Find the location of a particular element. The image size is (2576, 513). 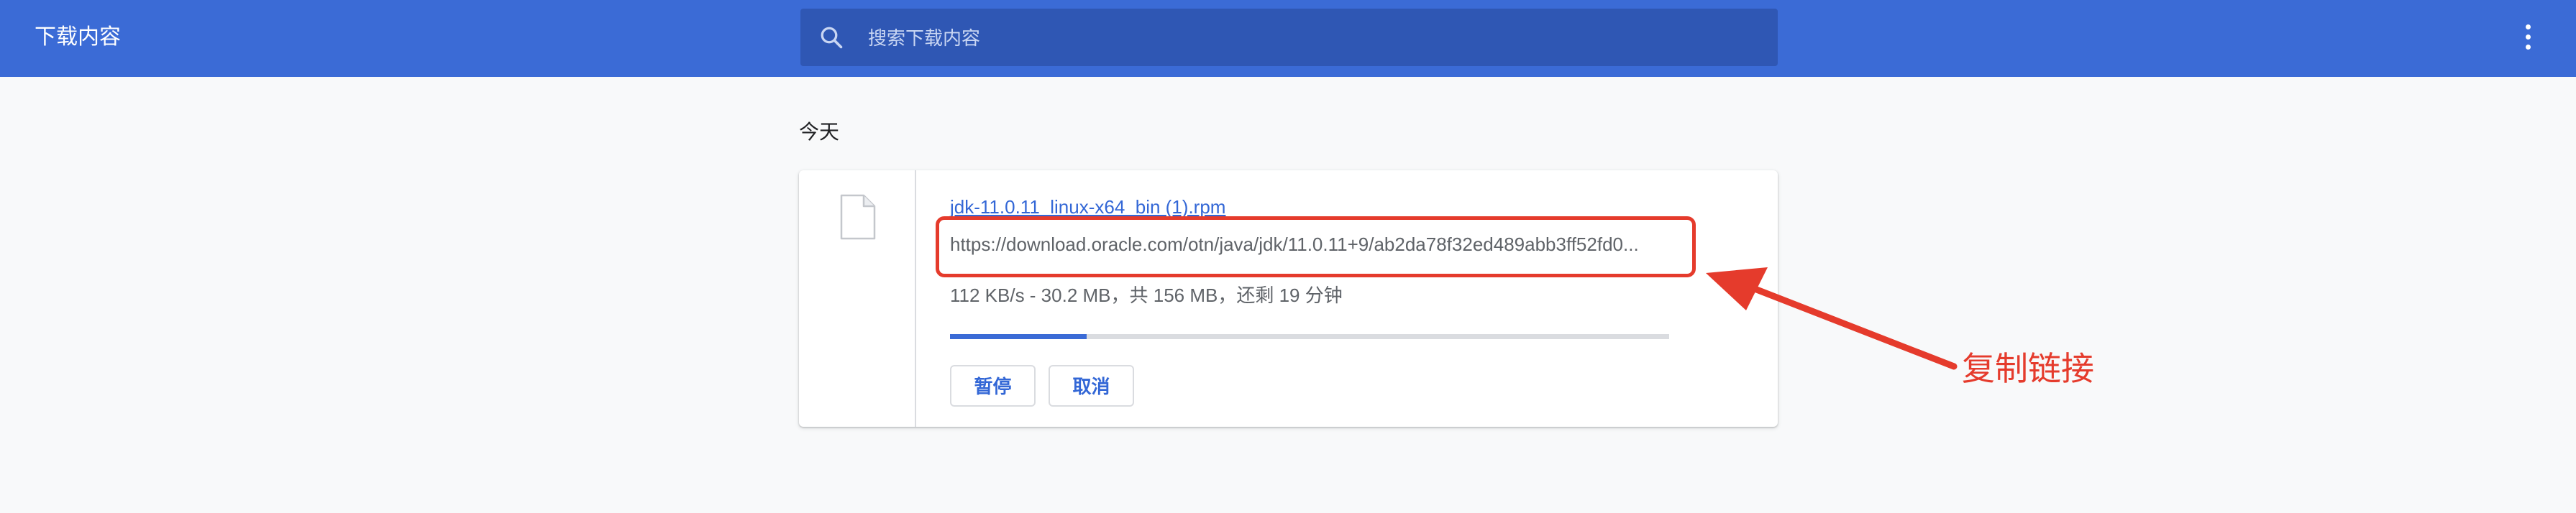

pause-button: 暂停 is located at coordinates (993, 386).